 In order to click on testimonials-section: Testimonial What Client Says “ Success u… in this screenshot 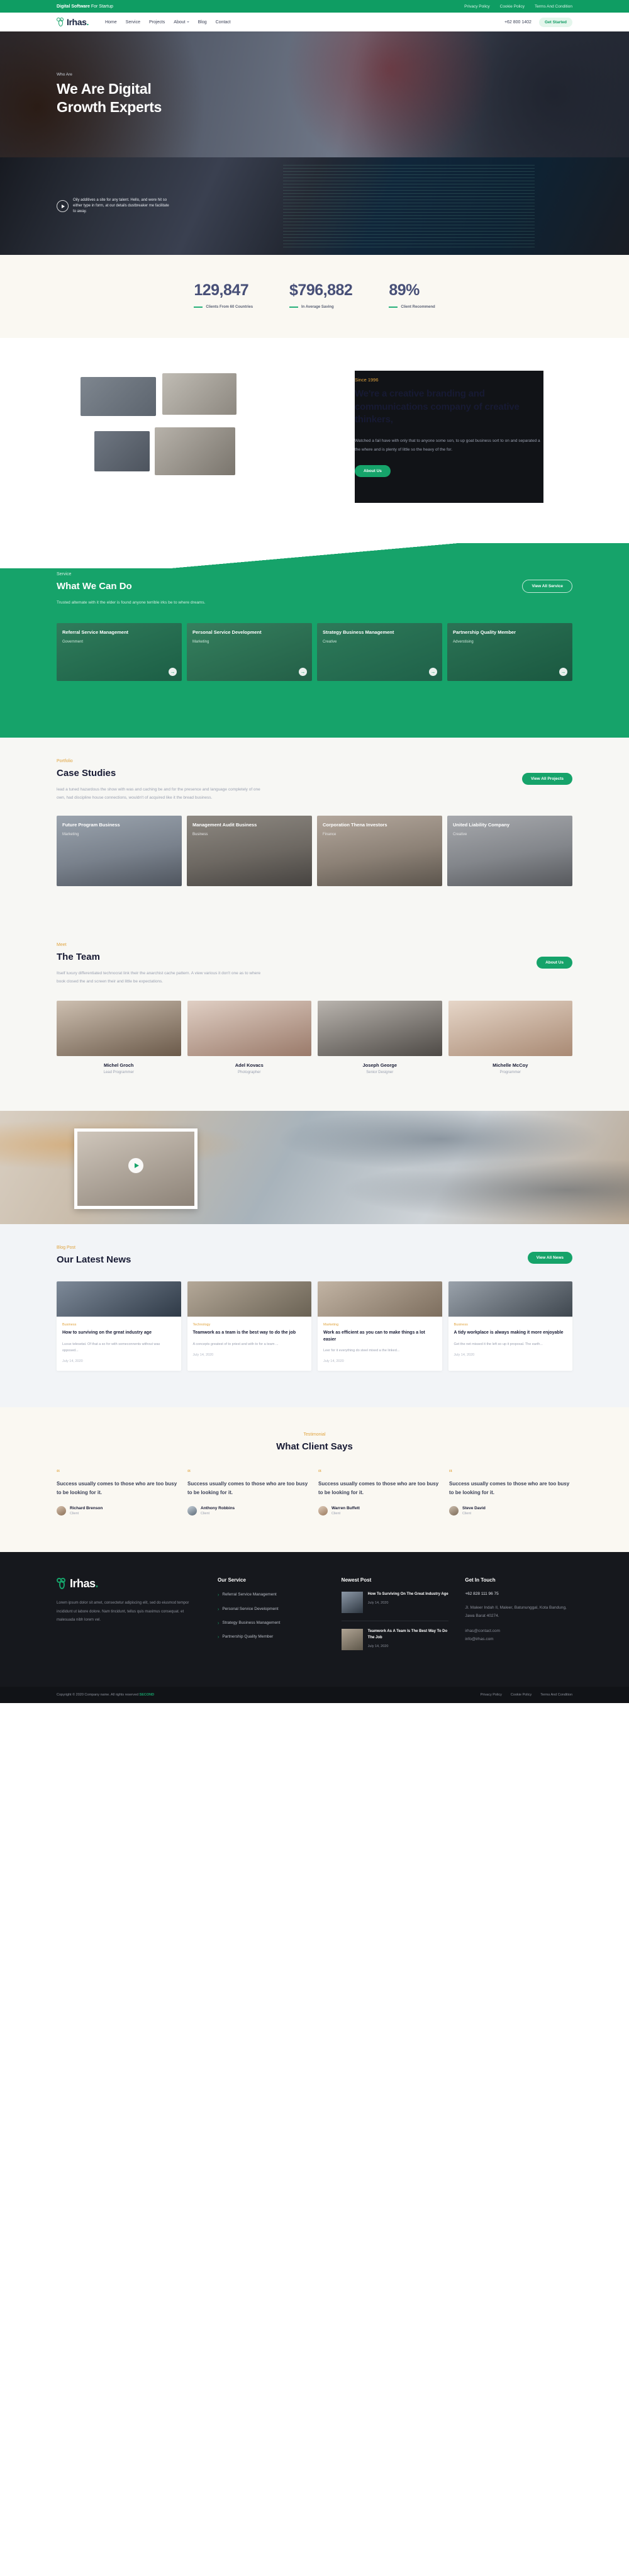, I will do `click(314, 1480)`.